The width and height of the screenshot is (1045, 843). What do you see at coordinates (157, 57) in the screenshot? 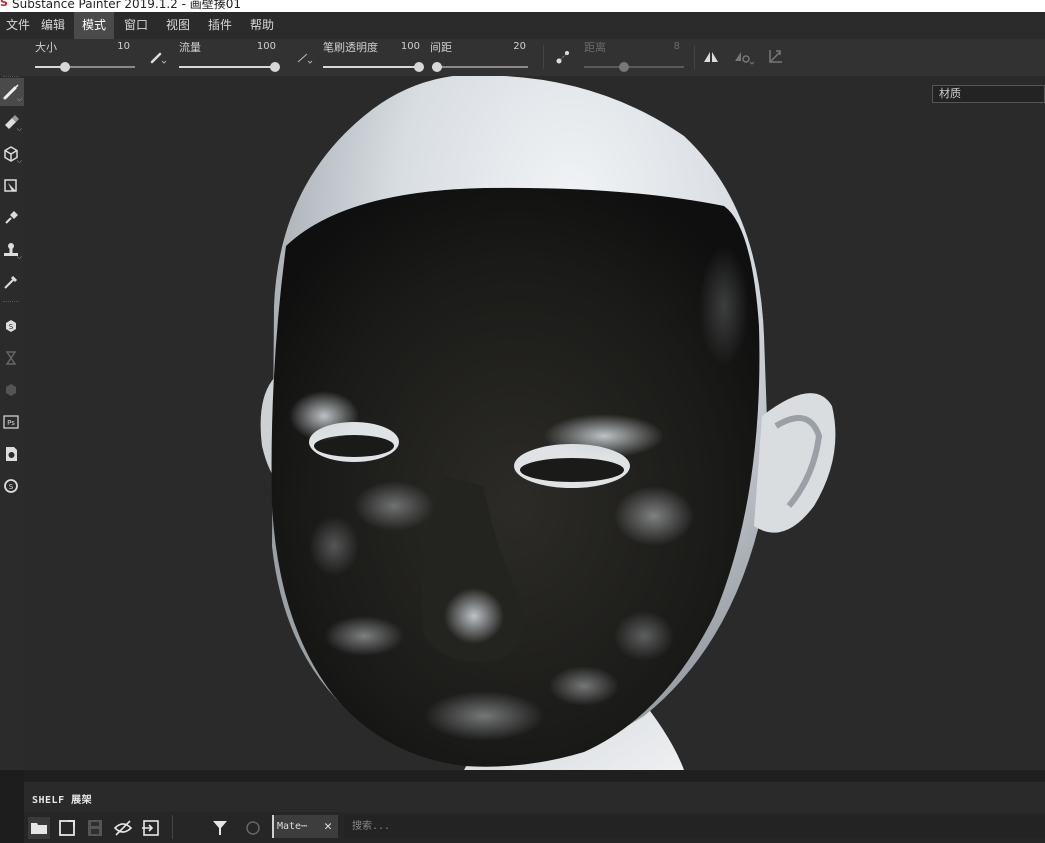
I see `brush-preset-icon` at bounding box center [157, 57].